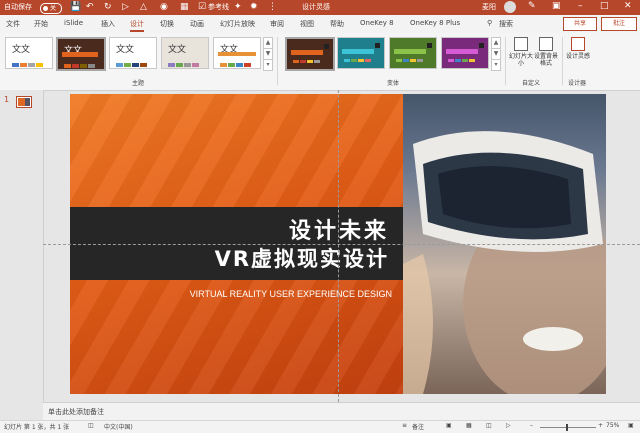  I want to click on reading-view-icon: ◫, so click(489, 425).